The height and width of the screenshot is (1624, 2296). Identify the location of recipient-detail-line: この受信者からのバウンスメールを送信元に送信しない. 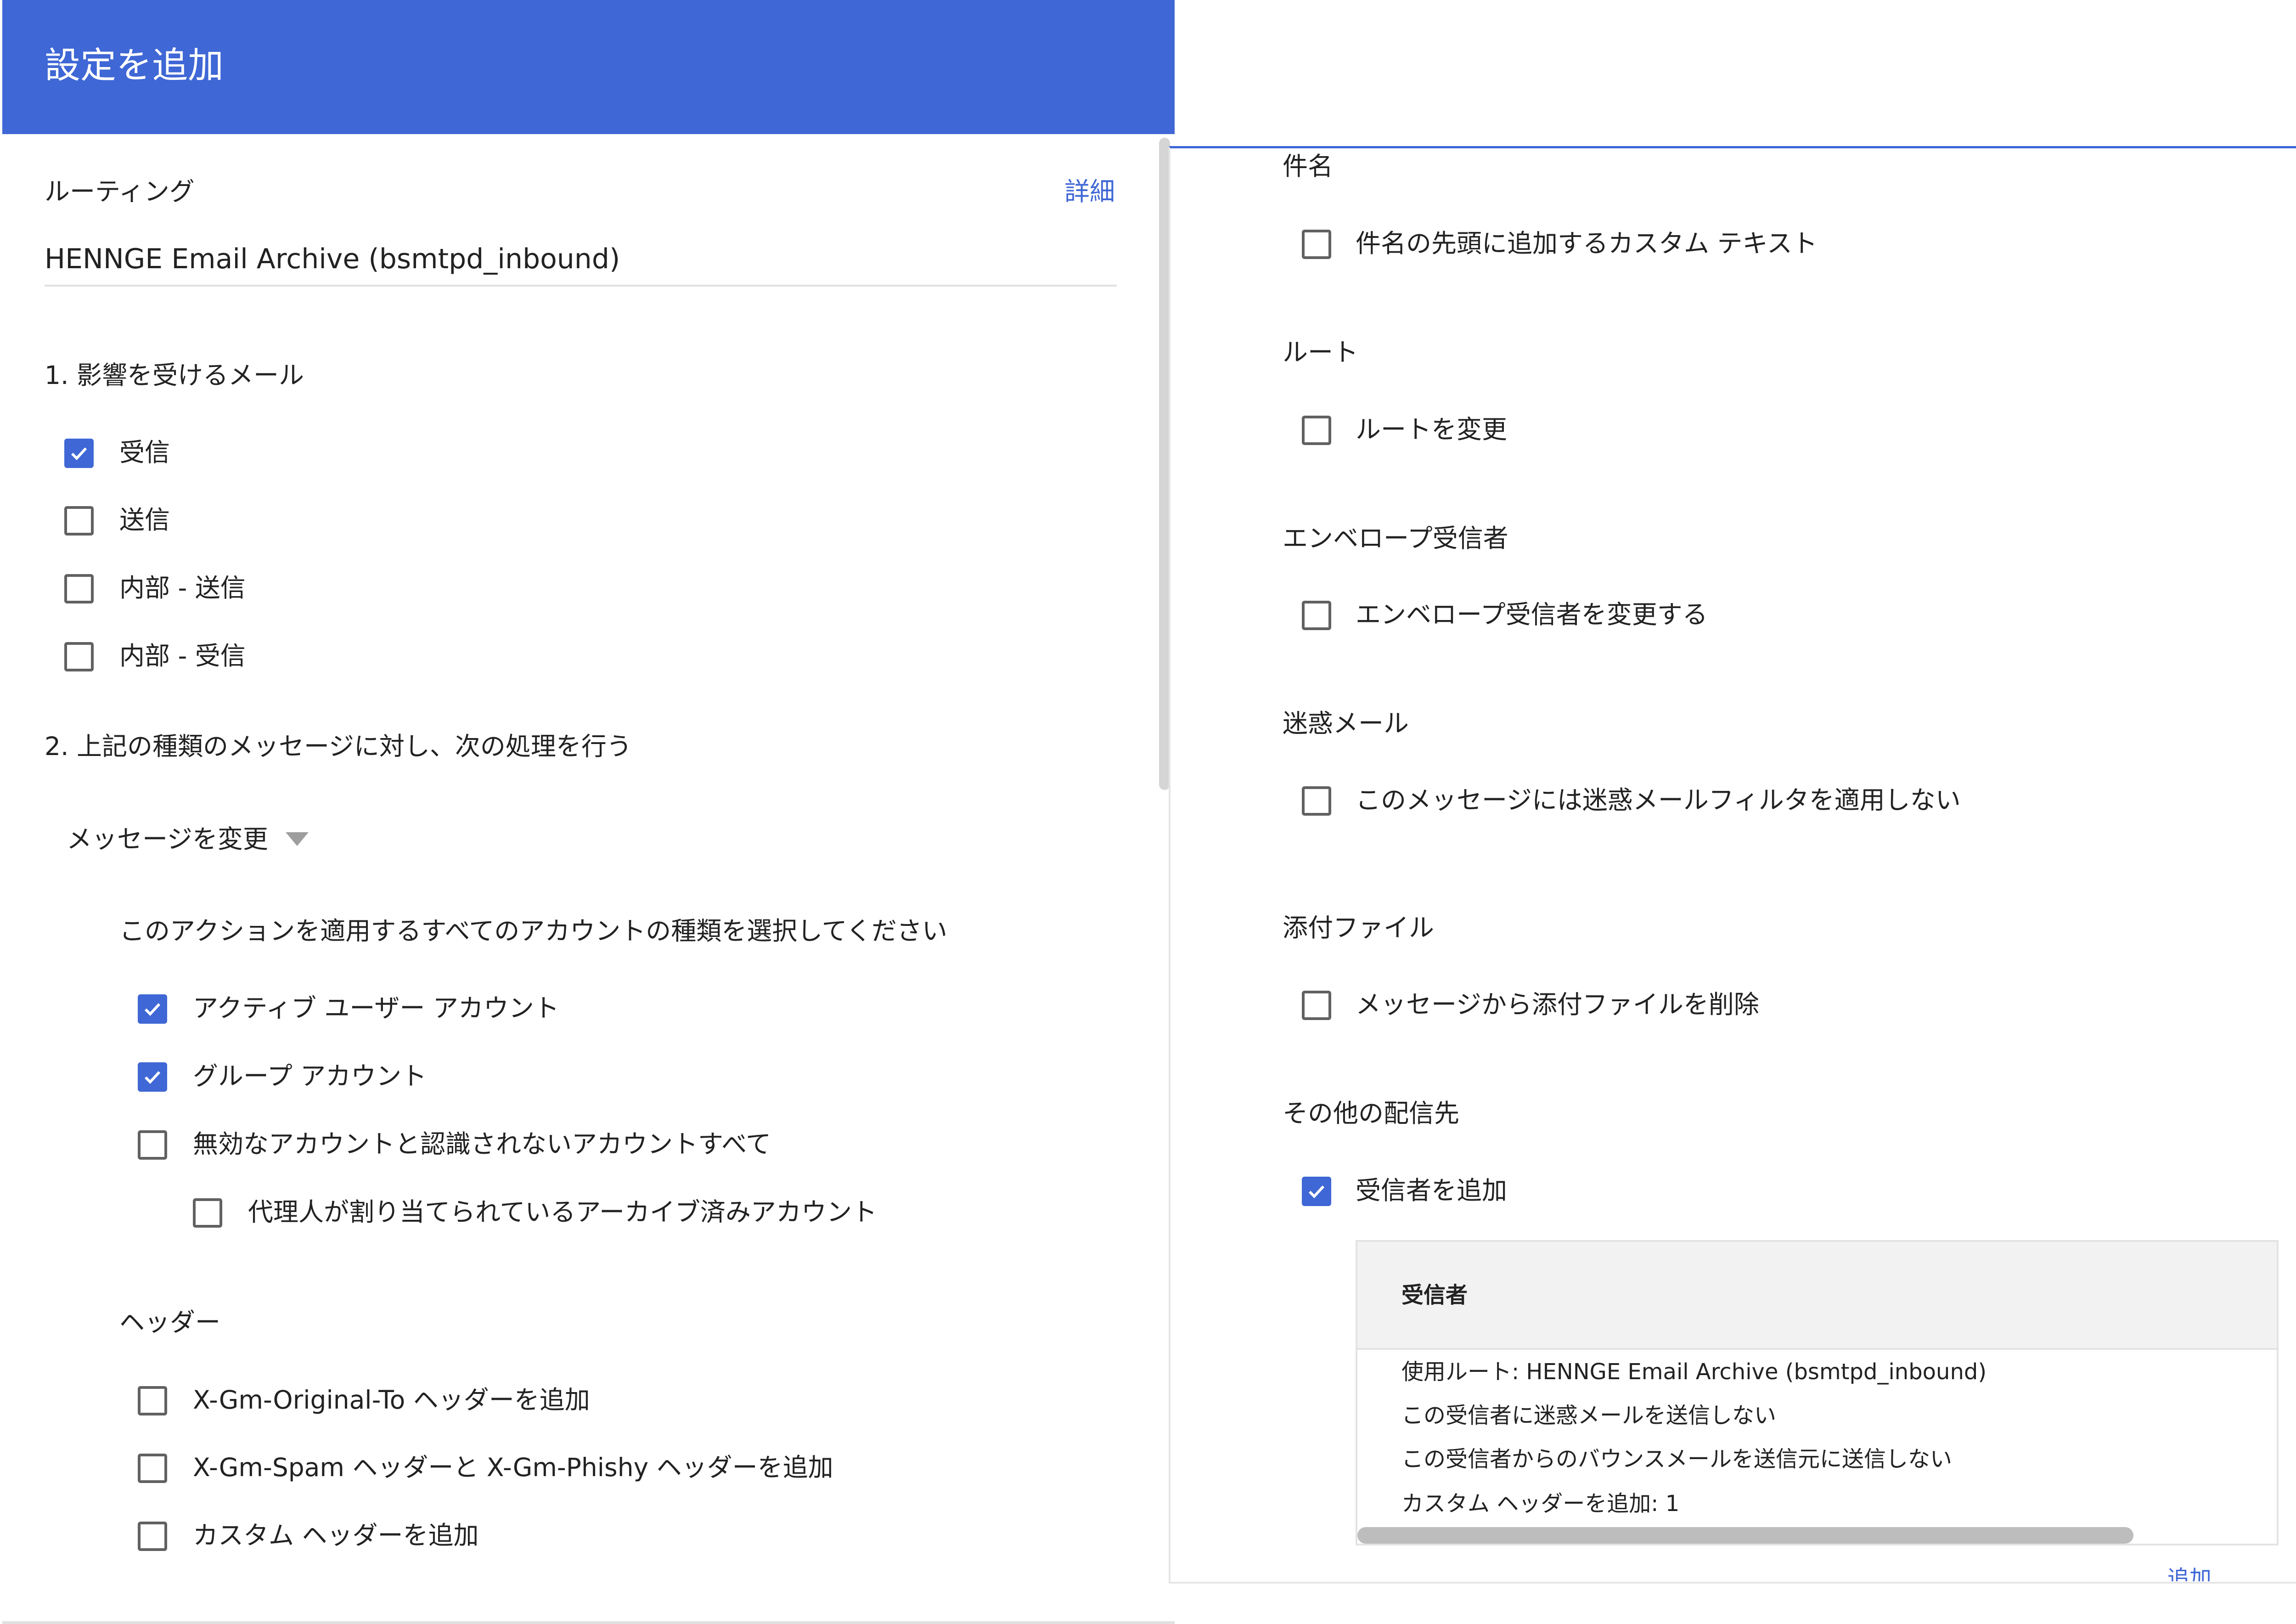
(1677, 1459).